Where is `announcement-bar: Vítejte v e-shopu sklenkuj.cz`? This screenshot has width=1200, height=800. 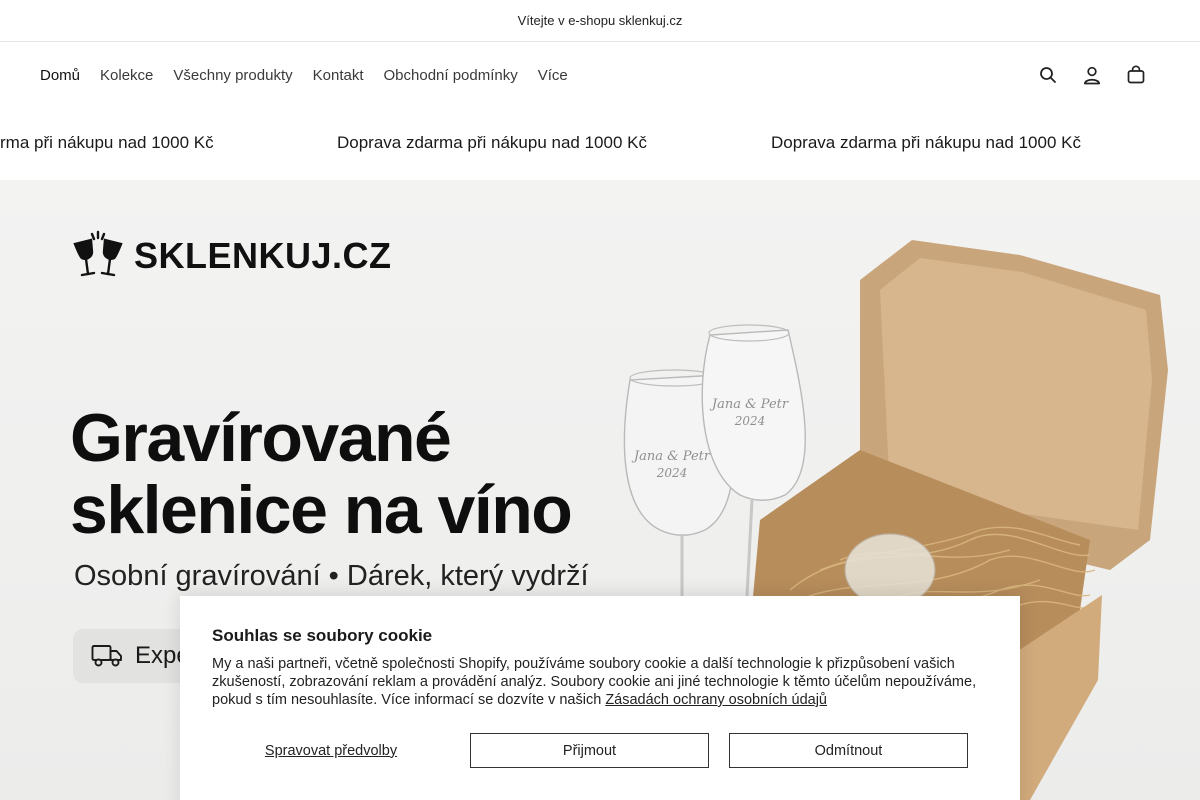
announcement-bar: Vítejte v e-shopu sklenkuj.cz is located at coordinates (600, 21).